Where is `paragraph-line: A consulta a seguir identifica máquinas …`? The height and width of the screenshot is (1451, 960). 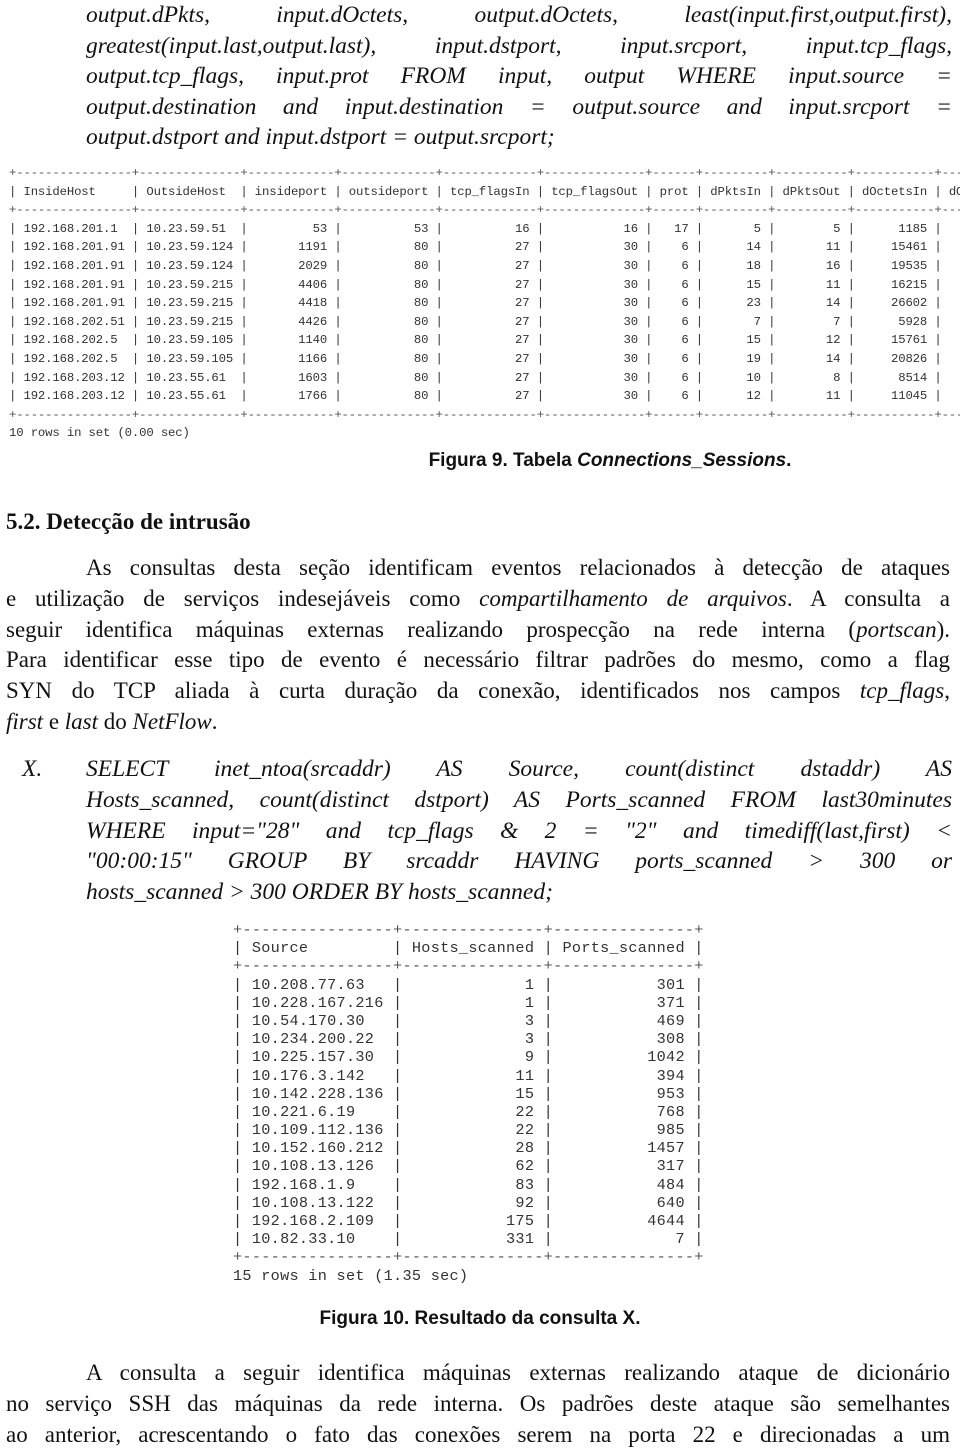
paragraph-line: A consulta a seguir identifica máquinas … is located at coordinates (518, 1372).